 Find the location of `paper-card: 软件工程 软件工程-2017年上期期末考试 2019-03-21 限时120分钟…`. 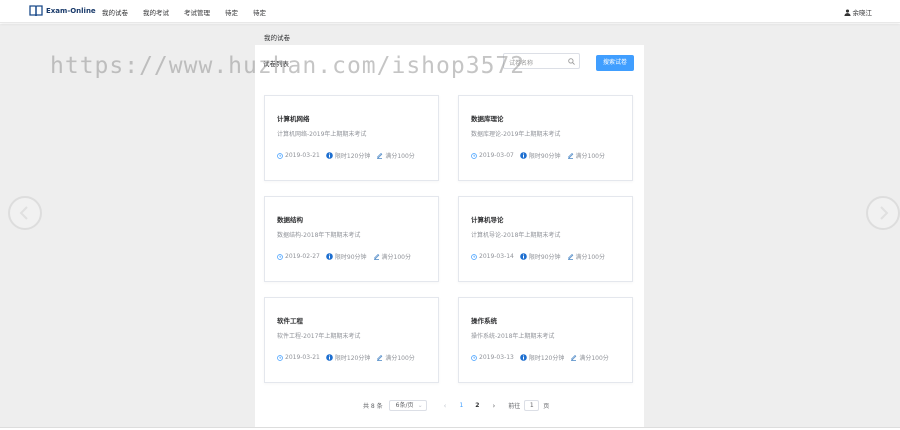

paper-card: 软件工程 软件工程-2017年上期期末考试 2019-03-21 限时120分钟… is located at coordinates (351, 340).